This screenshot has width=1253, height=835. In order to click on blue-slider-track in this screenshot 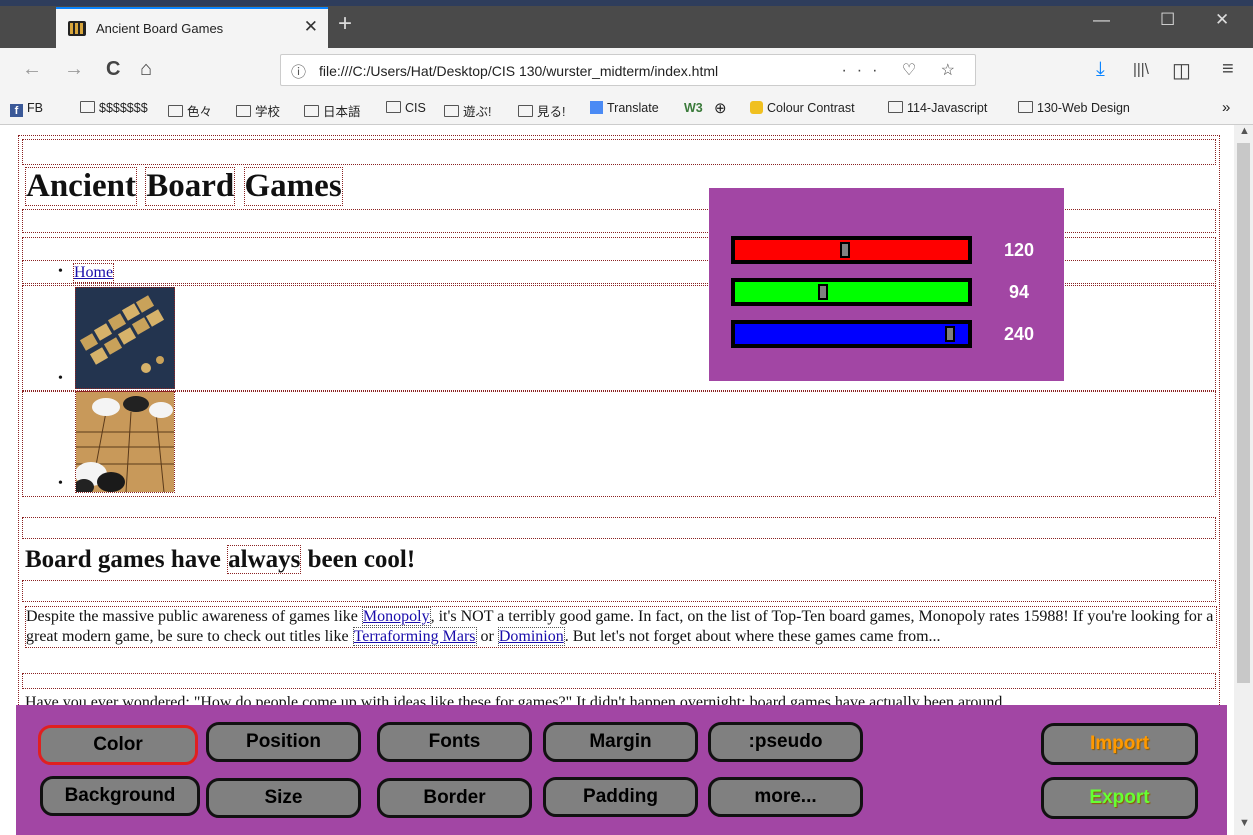, I will do `click(851, 334)`.